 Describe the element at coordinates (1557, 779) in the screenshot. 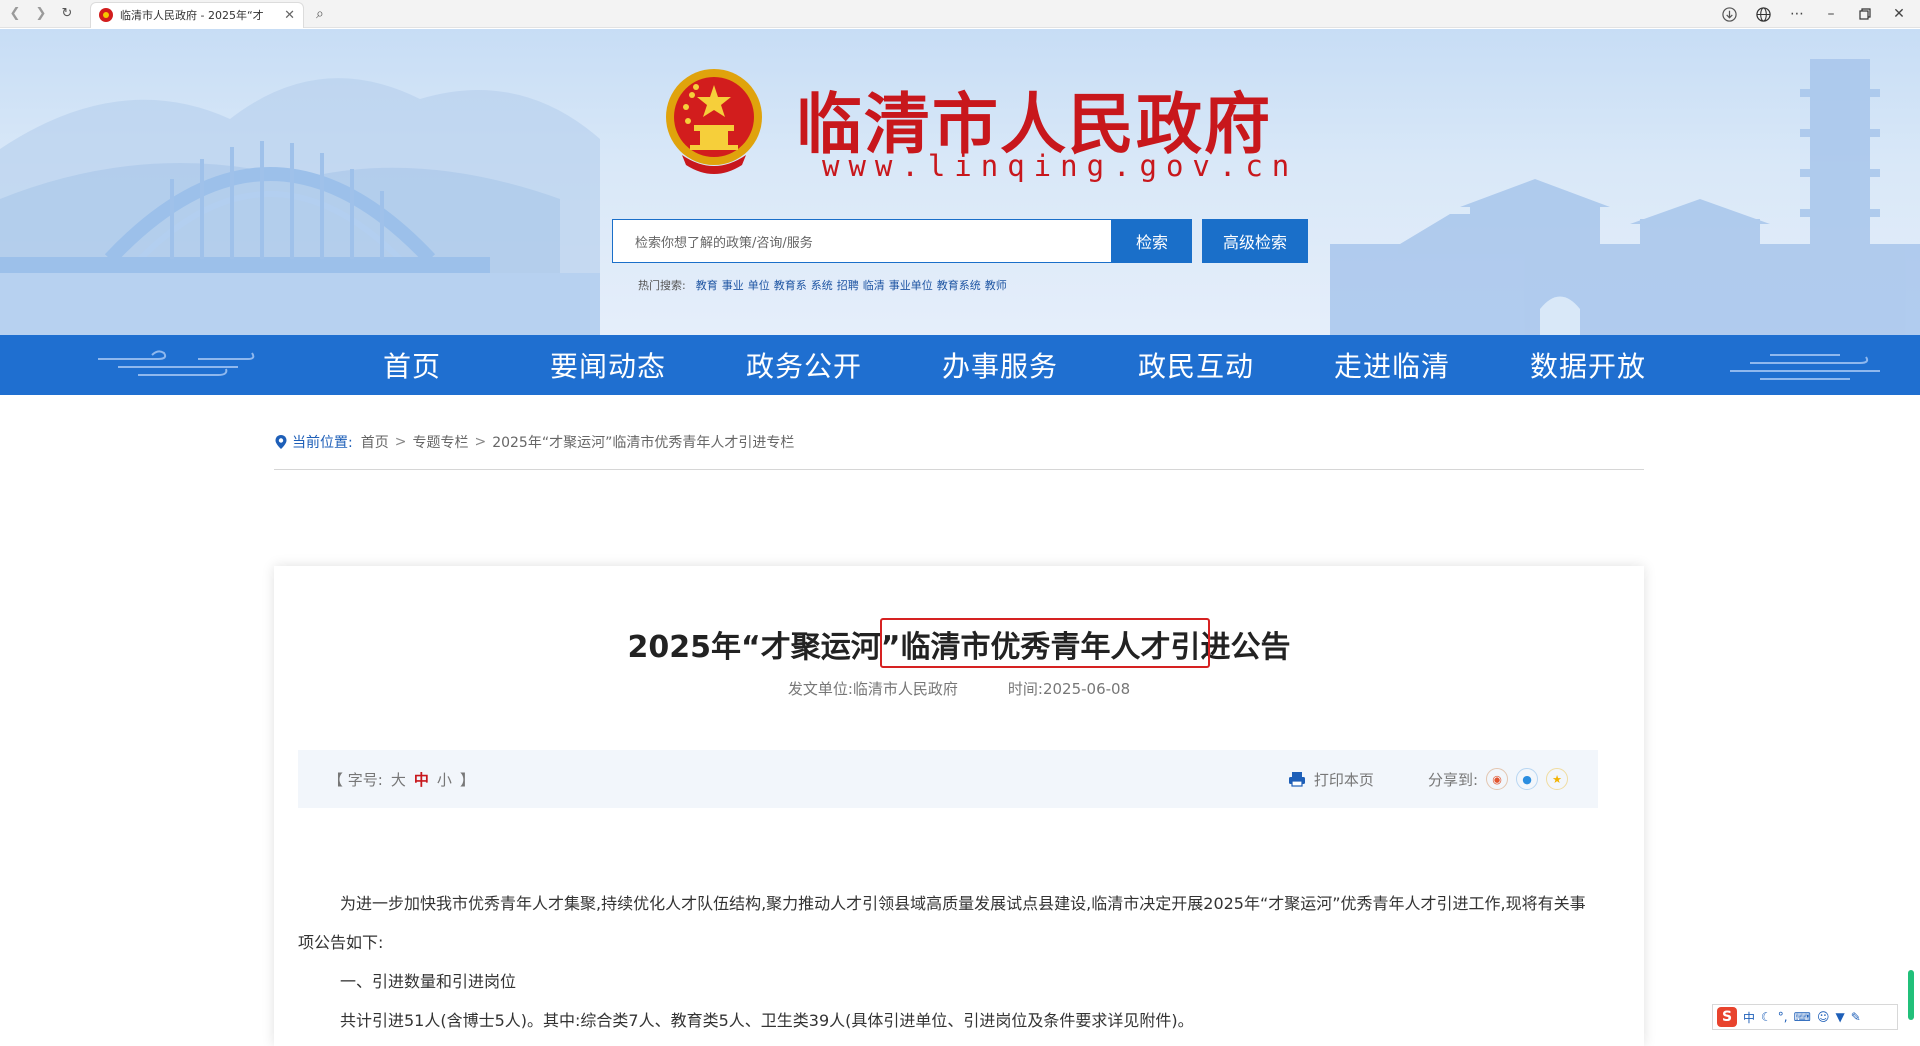

I see `qzone-share-icon: ★` at that location.